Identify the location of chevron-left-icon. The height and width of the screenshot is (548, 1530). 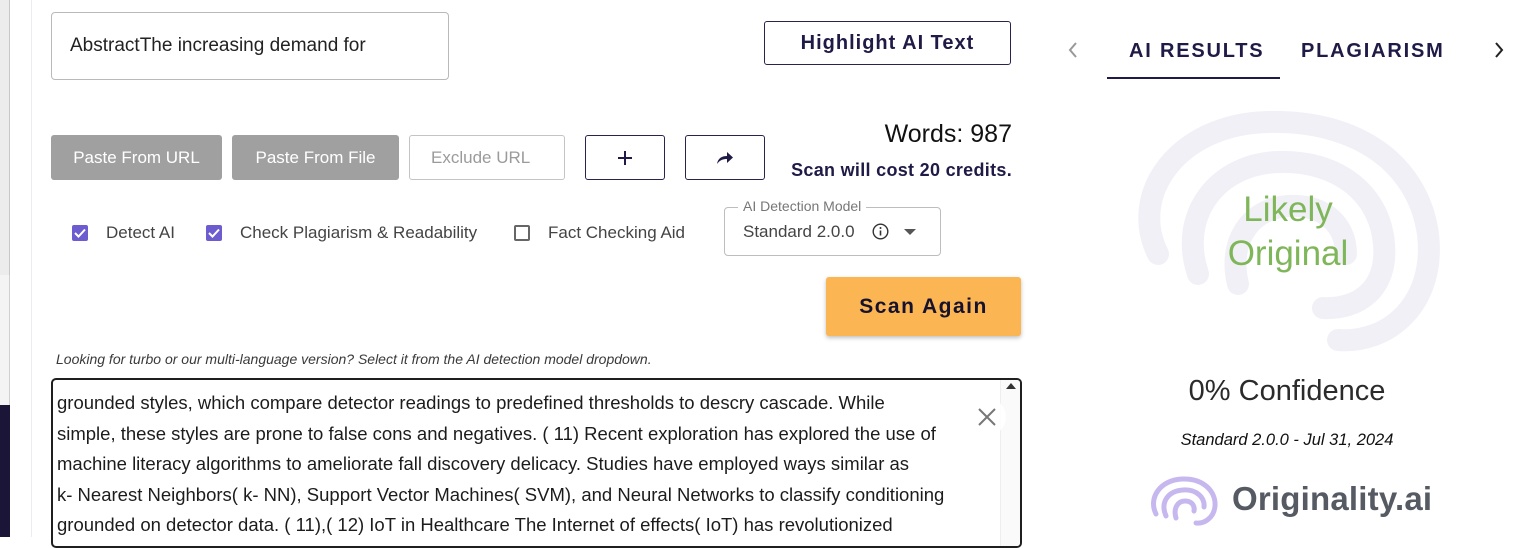
(1073, 50).